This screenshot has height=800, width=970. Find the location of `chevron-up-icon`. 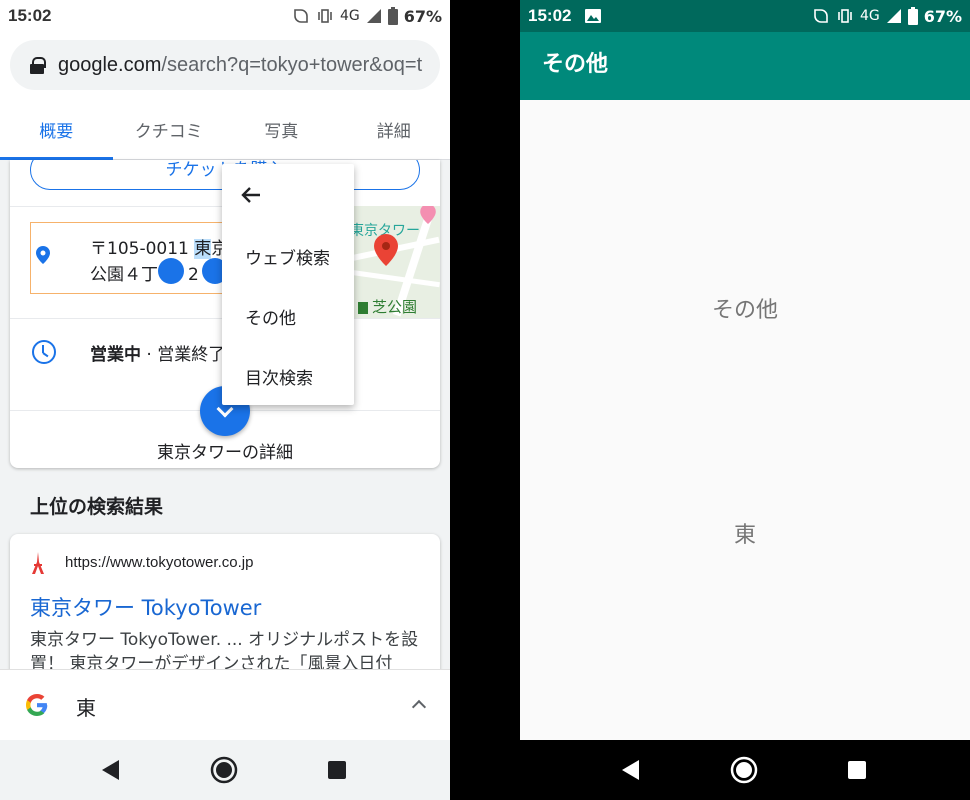

chevron-up-icon is located at coordinates (419, 707).